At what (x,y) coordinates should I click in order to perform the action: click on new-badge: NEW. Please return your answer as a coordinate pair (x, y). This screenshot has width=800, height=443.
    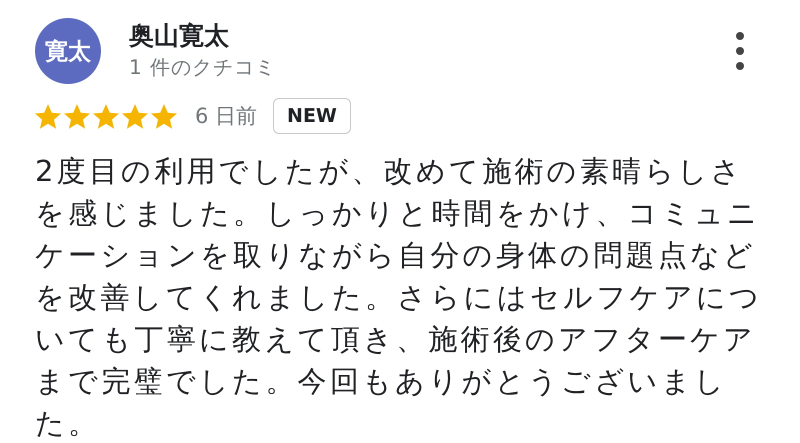
    Looking at the image, I should click on (312, 116).